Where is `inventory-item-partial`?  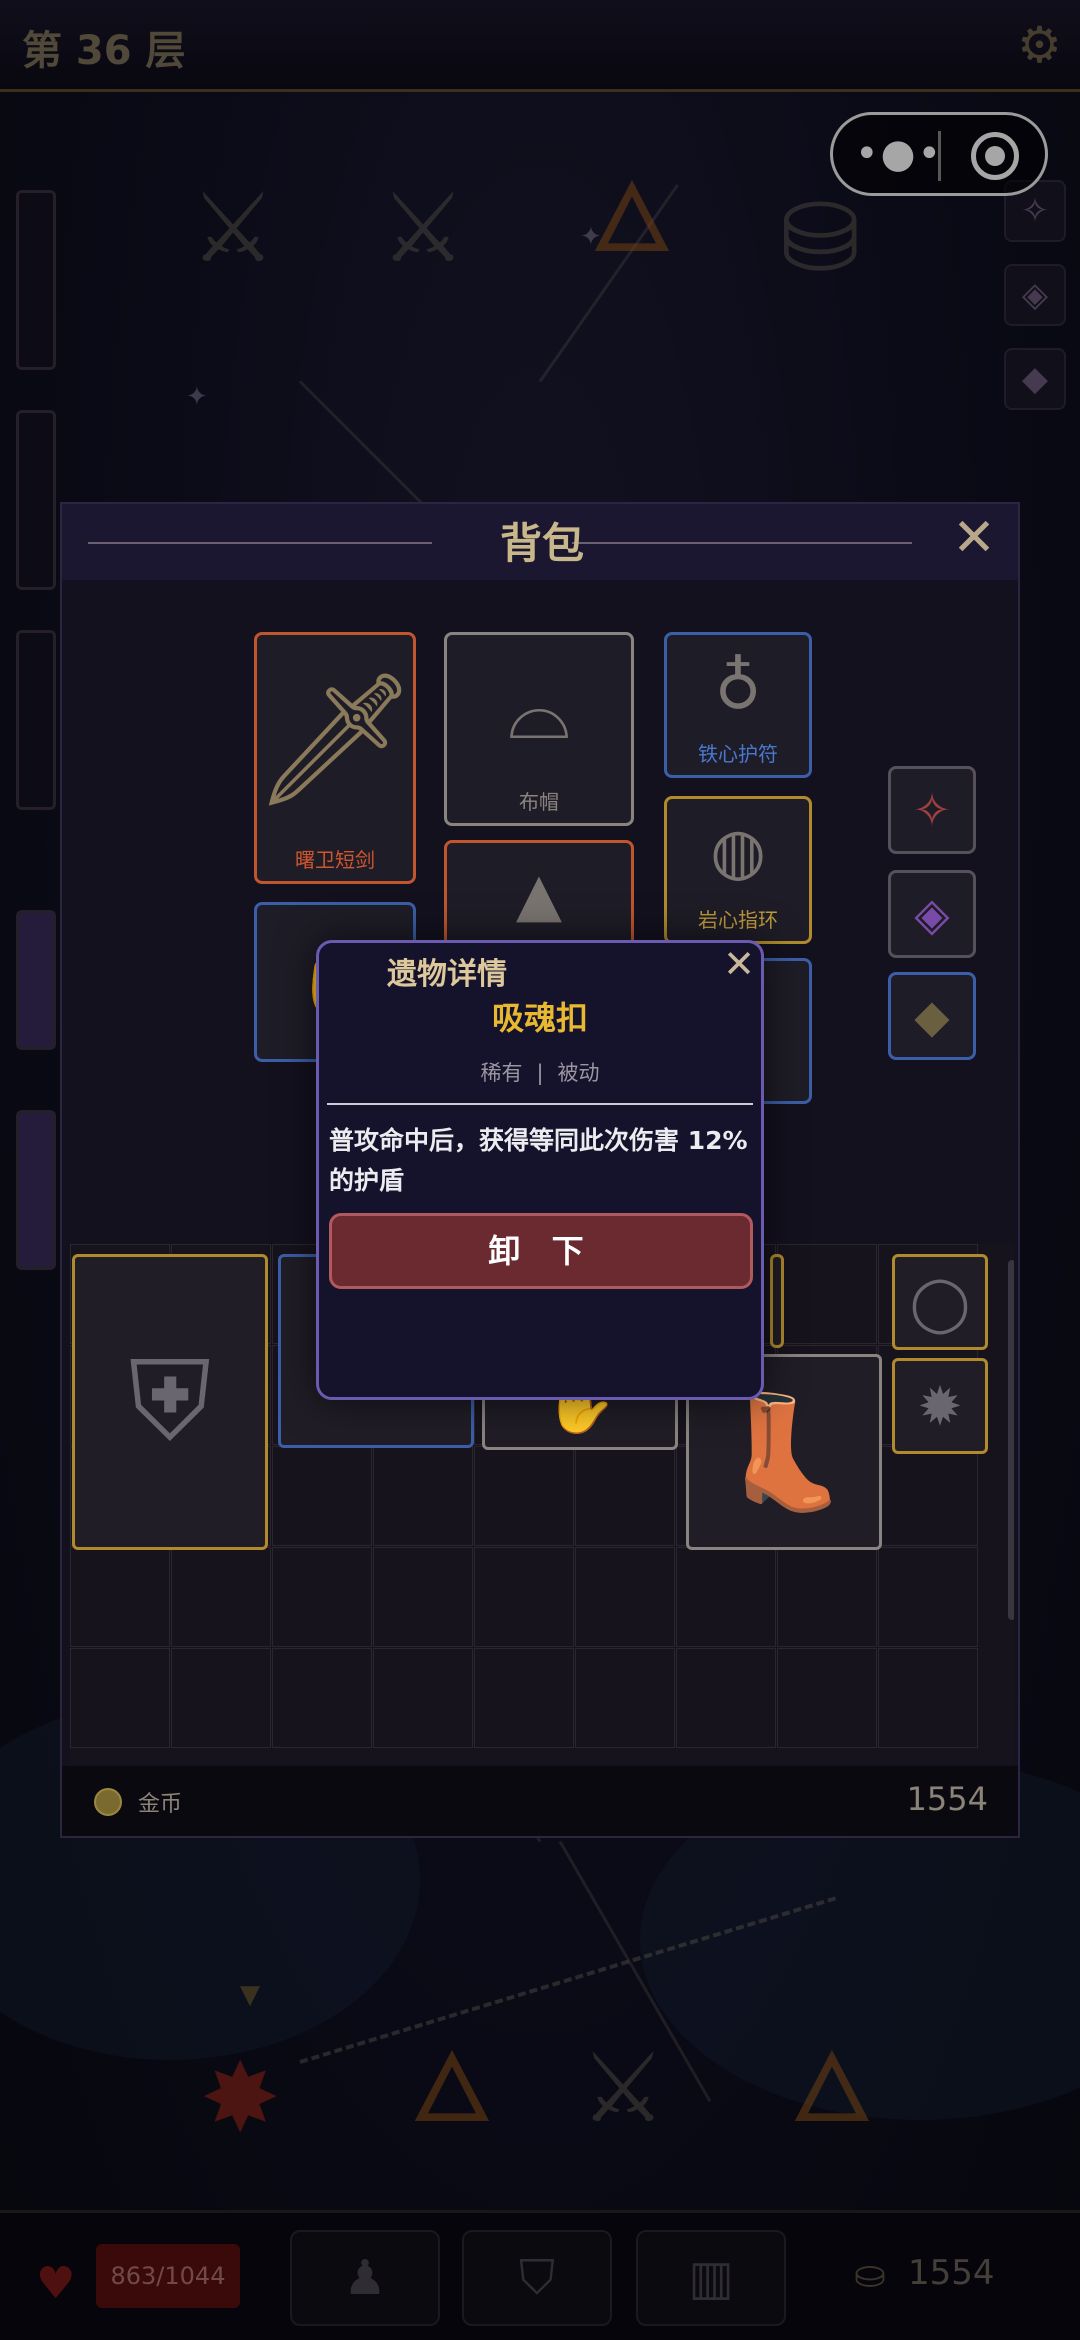
inventory-item-partial is located at coordinates (777, 1301).